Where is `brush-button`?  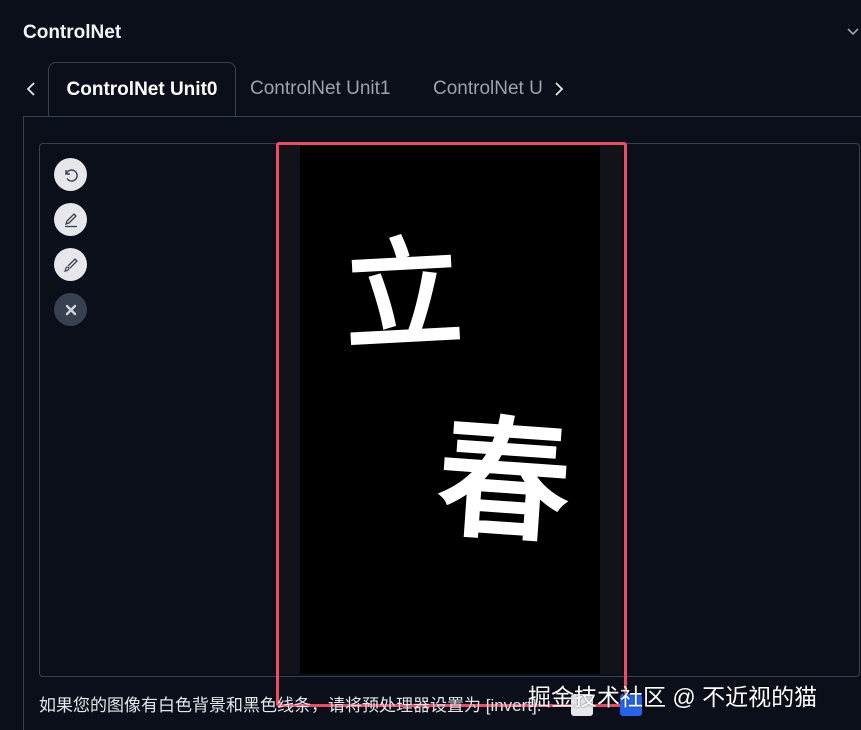
brush-button is located at coordinates (70, 264).